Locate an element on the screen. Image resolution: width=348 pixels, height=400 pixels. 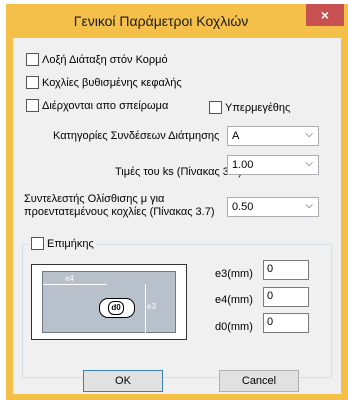
oversized-checkbox: Υπερμεγέθης is located at coordinates (249, 107).